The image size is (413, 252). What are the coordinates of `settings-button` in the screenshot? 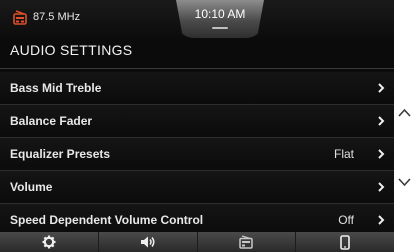 It's located at (49, 242).